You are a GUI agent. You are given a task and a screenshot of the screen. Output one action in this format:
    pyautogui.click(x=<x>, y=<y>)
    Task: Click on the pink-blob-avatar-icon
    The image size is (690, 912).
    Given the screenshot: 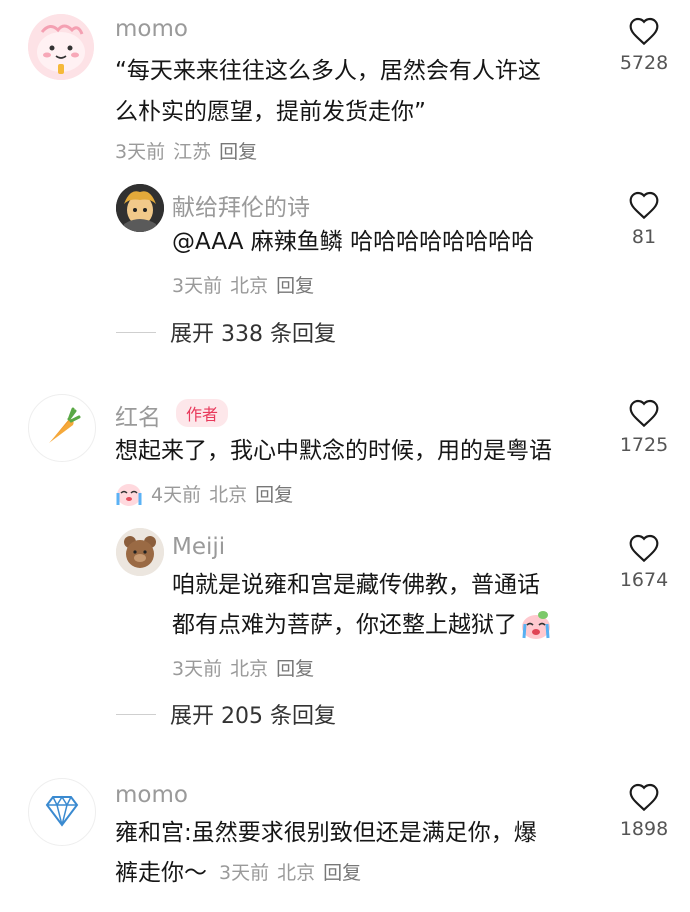 What is the action you would take?
    pyautogui.click(x=61, y=47)
    